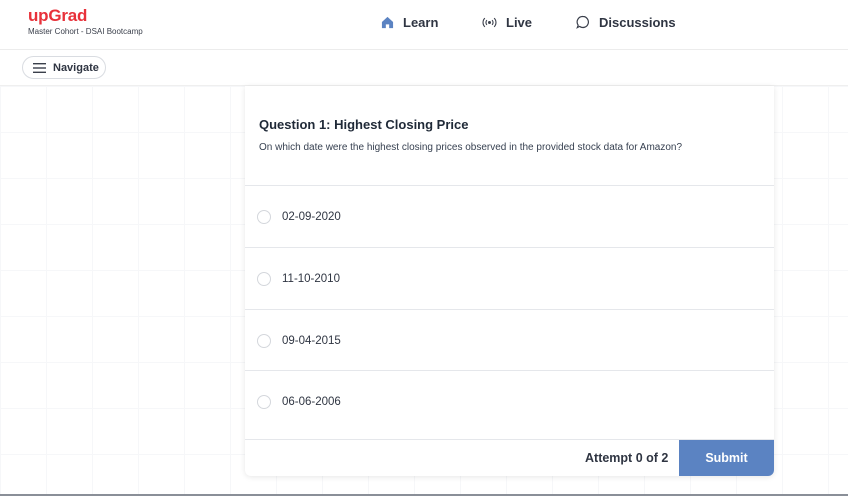 This screenshot has height=499, width=848. I want to click on answer-option-1: 02-09-2020, so click(509, 216).